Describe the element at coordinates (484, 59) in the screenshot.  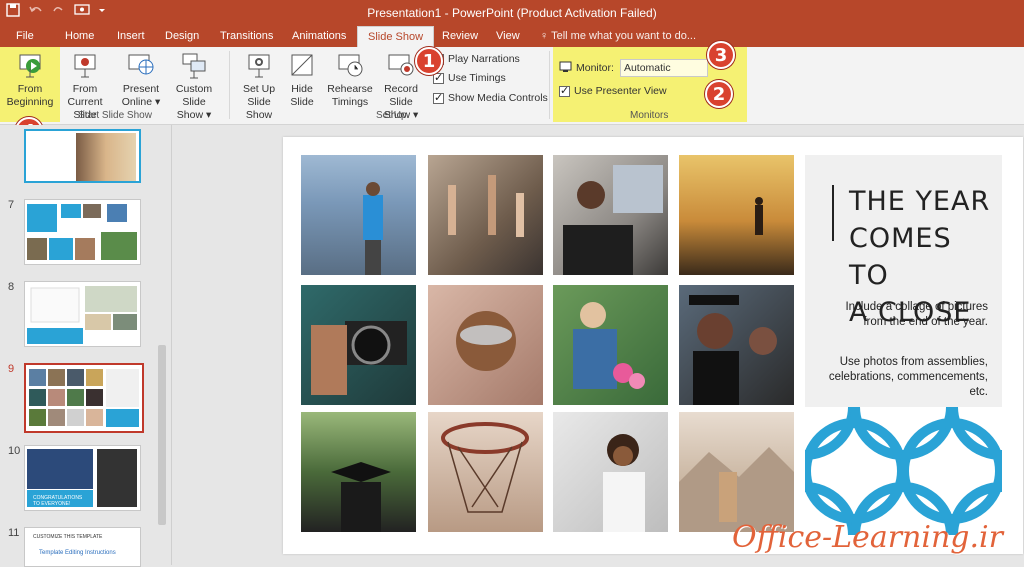
I see `play-narrations-label: Play Narrations` at that location.